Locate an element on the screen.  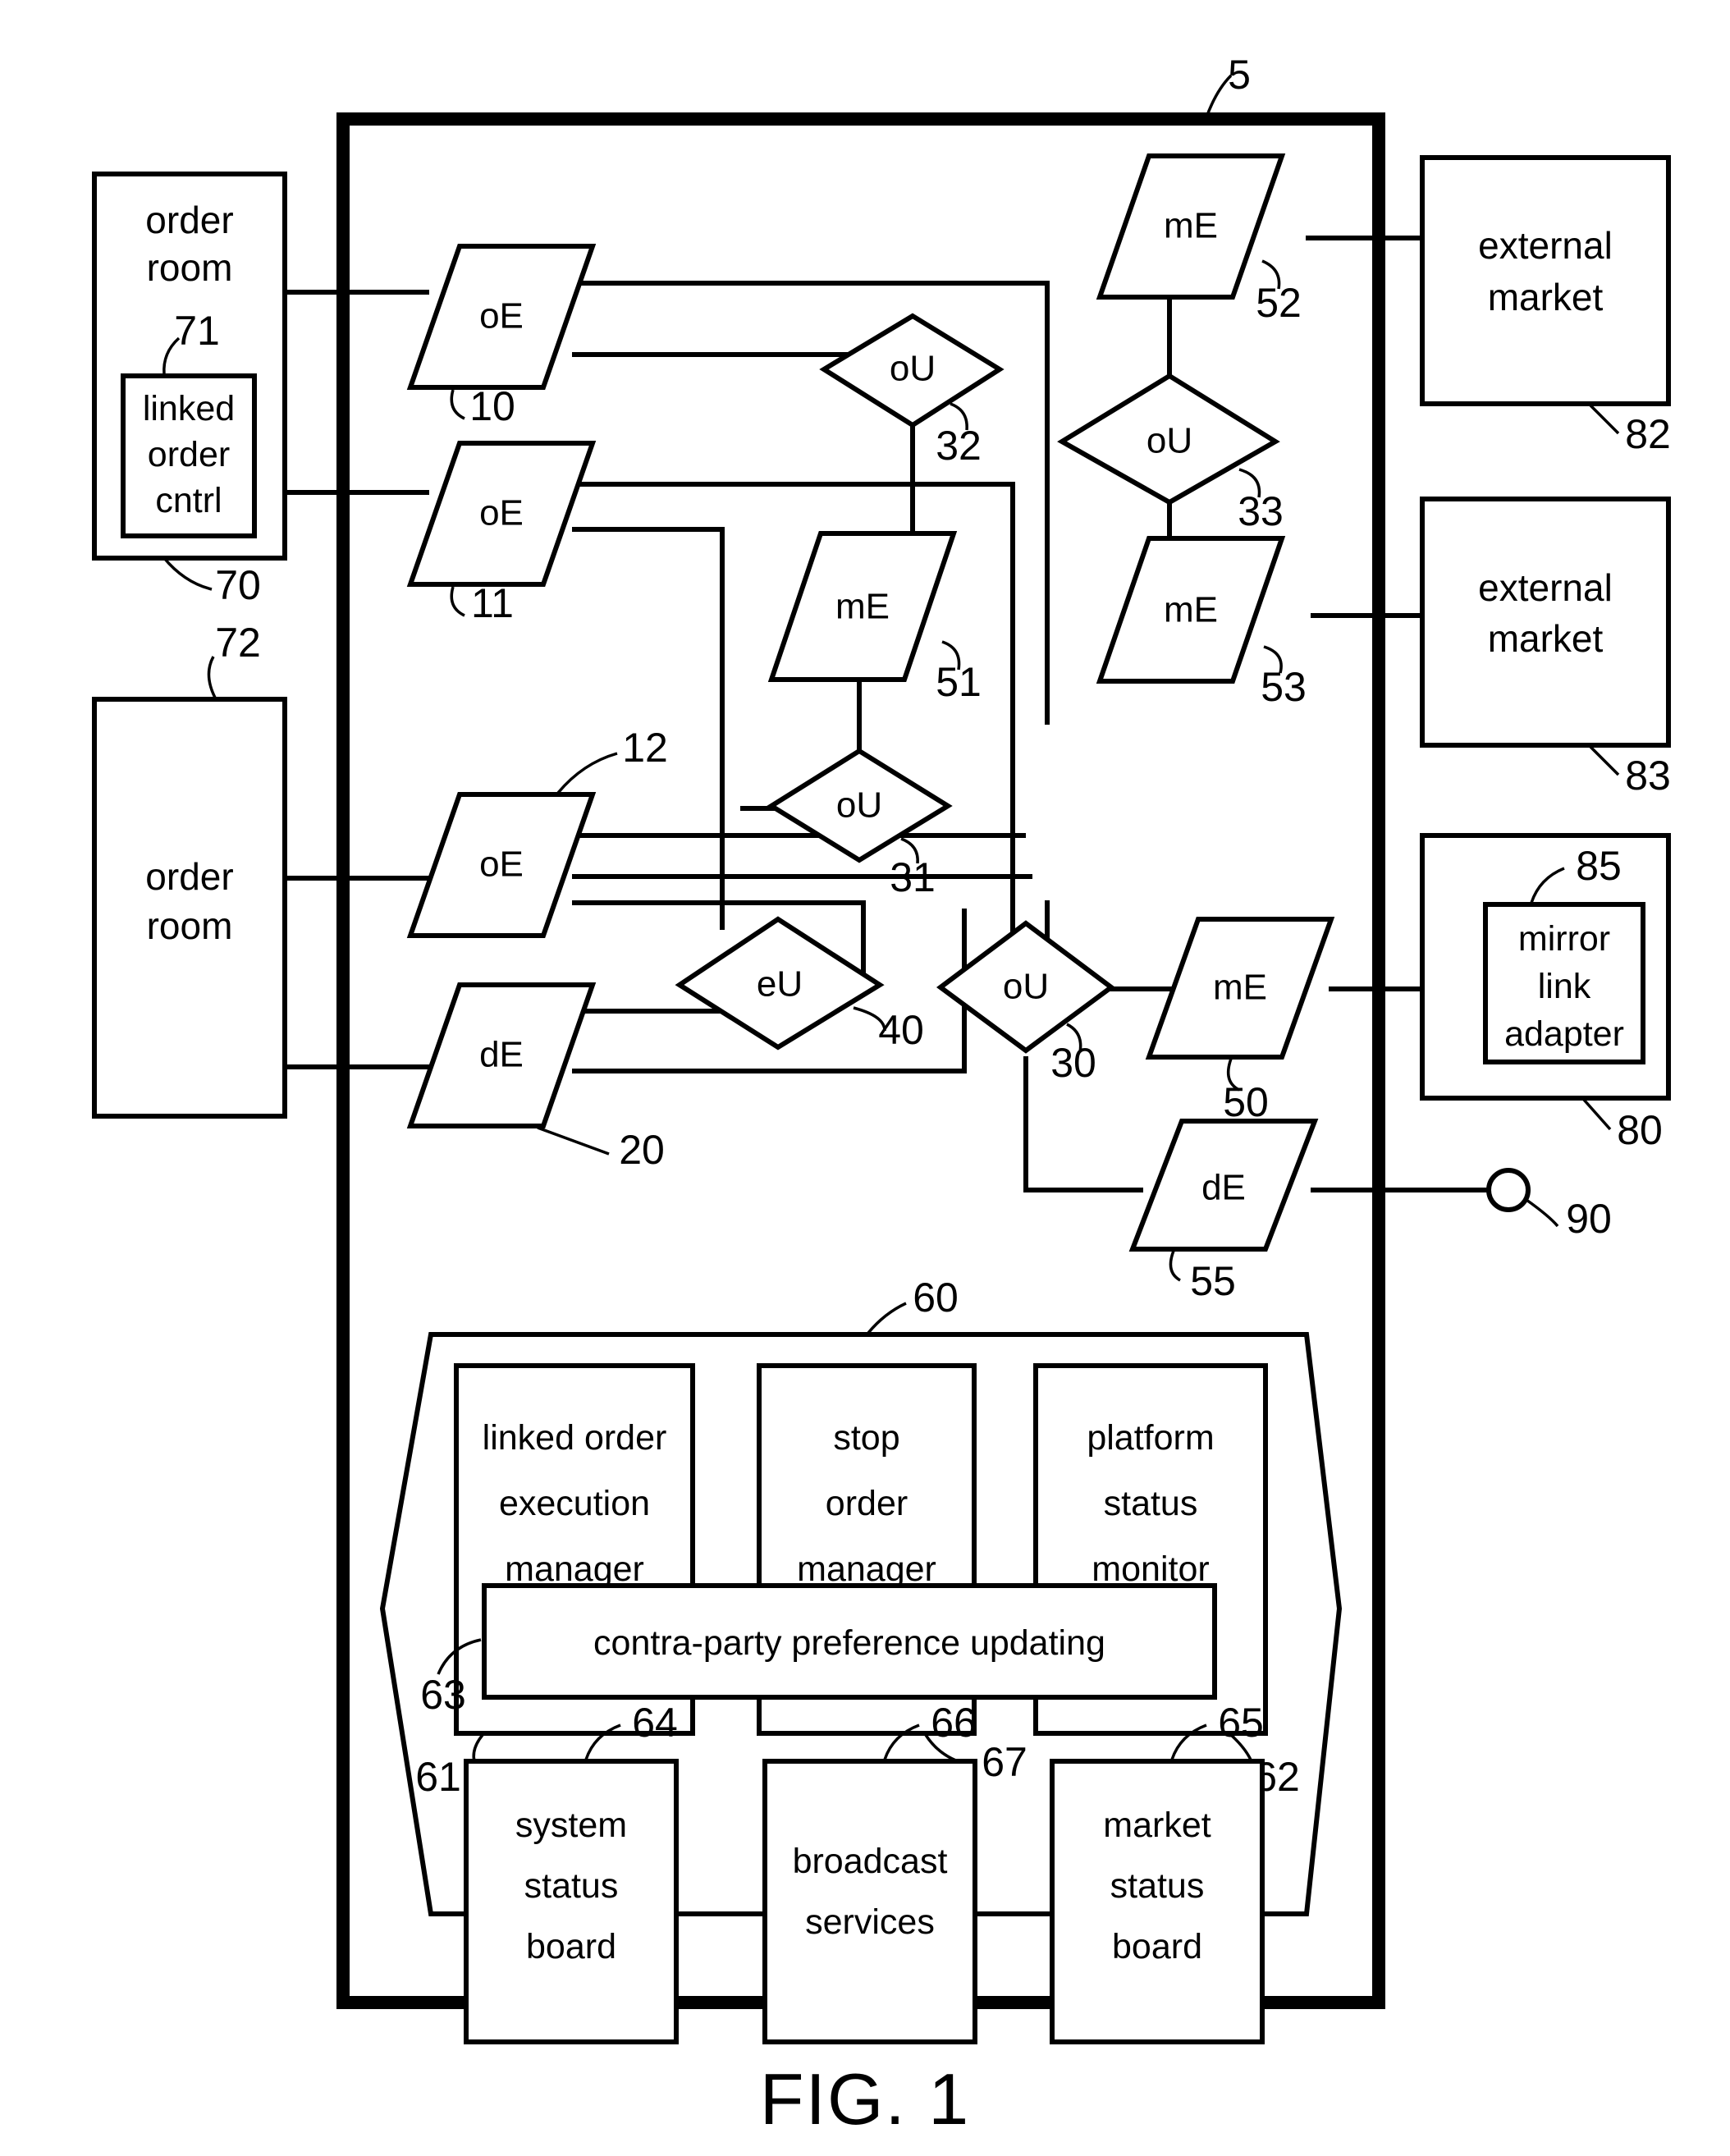
ref-number-50: 50 is located at coordinates (1246, 1102).